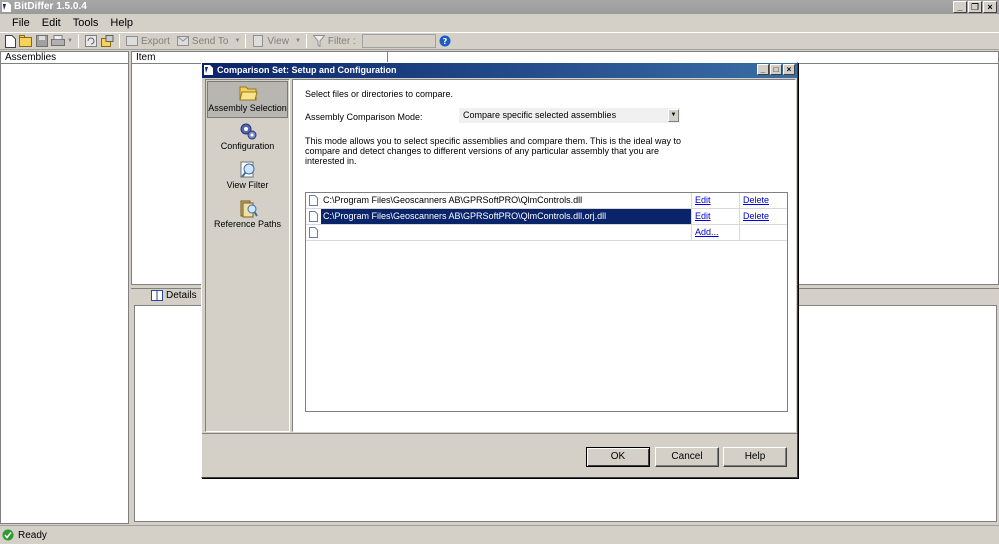  What do you see at coordinates (42, 41) in the screenshot?
I see `save-icon` at bounding box center [42, 41].